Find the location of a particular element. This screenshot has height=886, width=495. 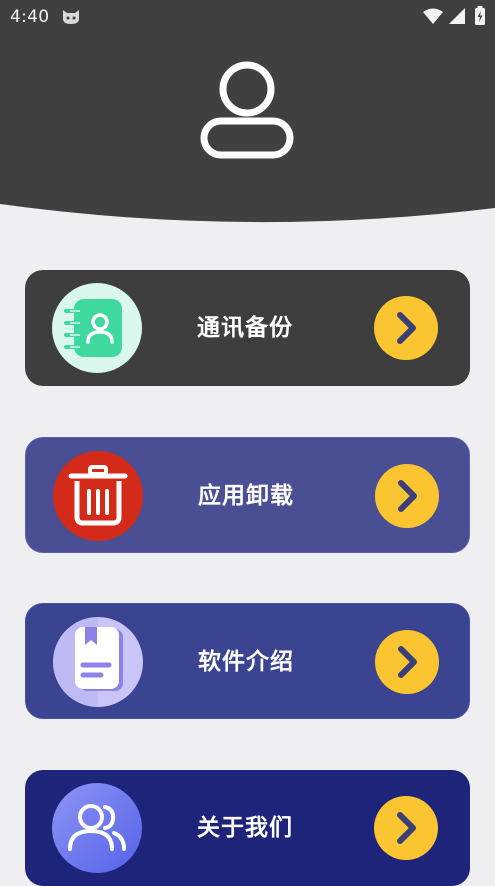

trash-icon is located at coordinates (98, 496).